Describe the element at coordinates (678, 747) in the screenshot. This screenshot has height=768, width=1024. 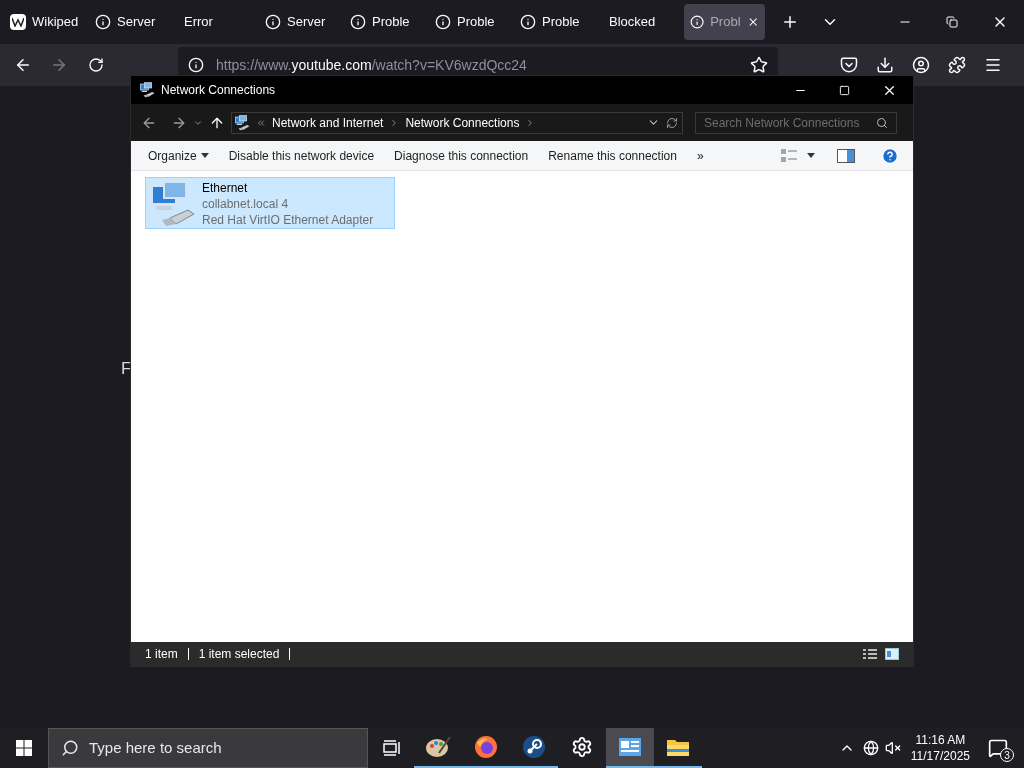
I see `folder-icon` at that location.